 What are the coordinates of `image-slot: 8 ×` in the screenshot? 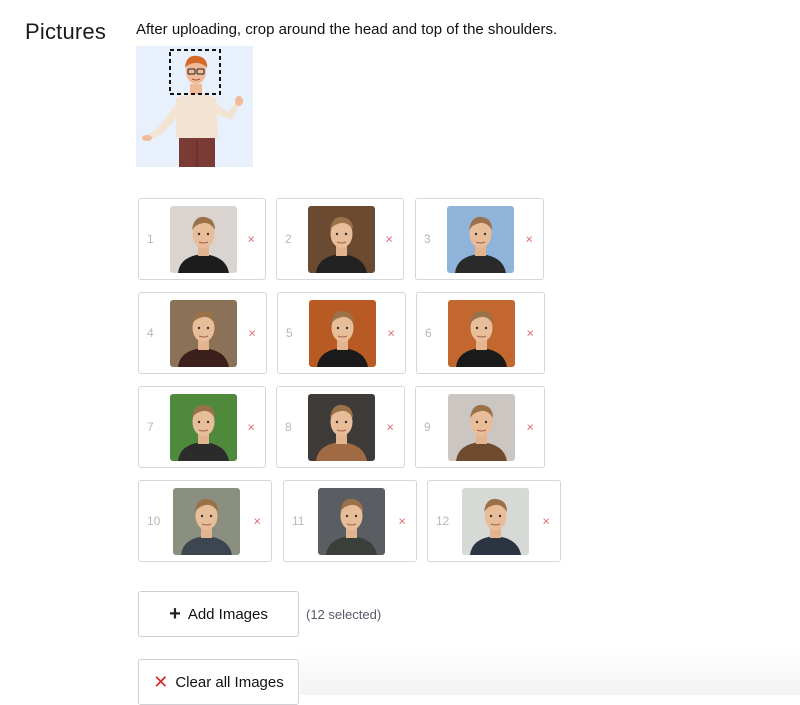 It's located at (340, 427).